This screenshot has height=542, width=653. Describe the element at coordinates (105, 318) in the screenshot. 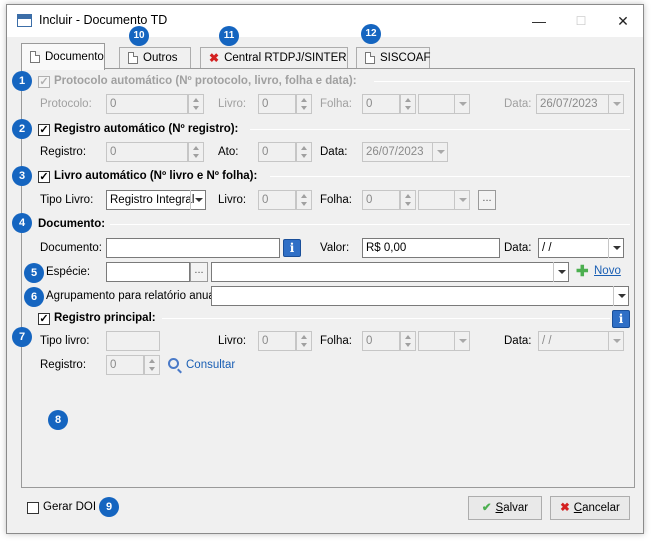

I see `registro-principal-title: Registro principal:` at that location.